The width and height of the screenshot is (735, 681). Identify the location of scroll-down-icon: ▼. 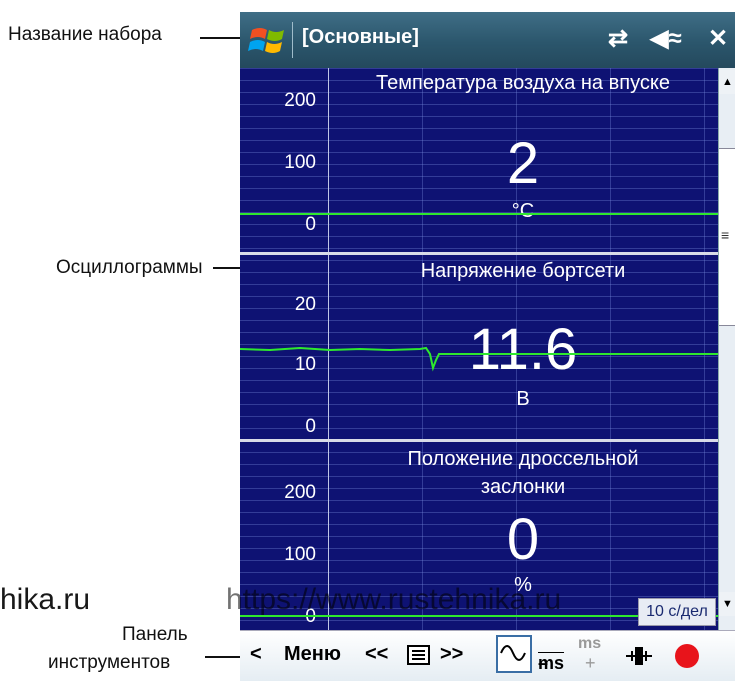
(727, 604).